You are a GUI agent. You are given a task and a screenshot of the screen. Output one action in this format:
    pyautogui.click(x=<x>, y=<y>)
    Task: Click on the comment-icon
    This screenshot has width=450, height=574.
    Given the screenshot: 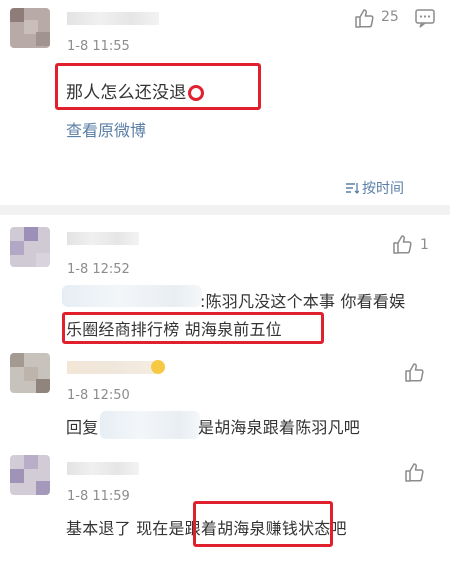 What is the action you would take?
    pyautogui.click(x=425, y=18)
    